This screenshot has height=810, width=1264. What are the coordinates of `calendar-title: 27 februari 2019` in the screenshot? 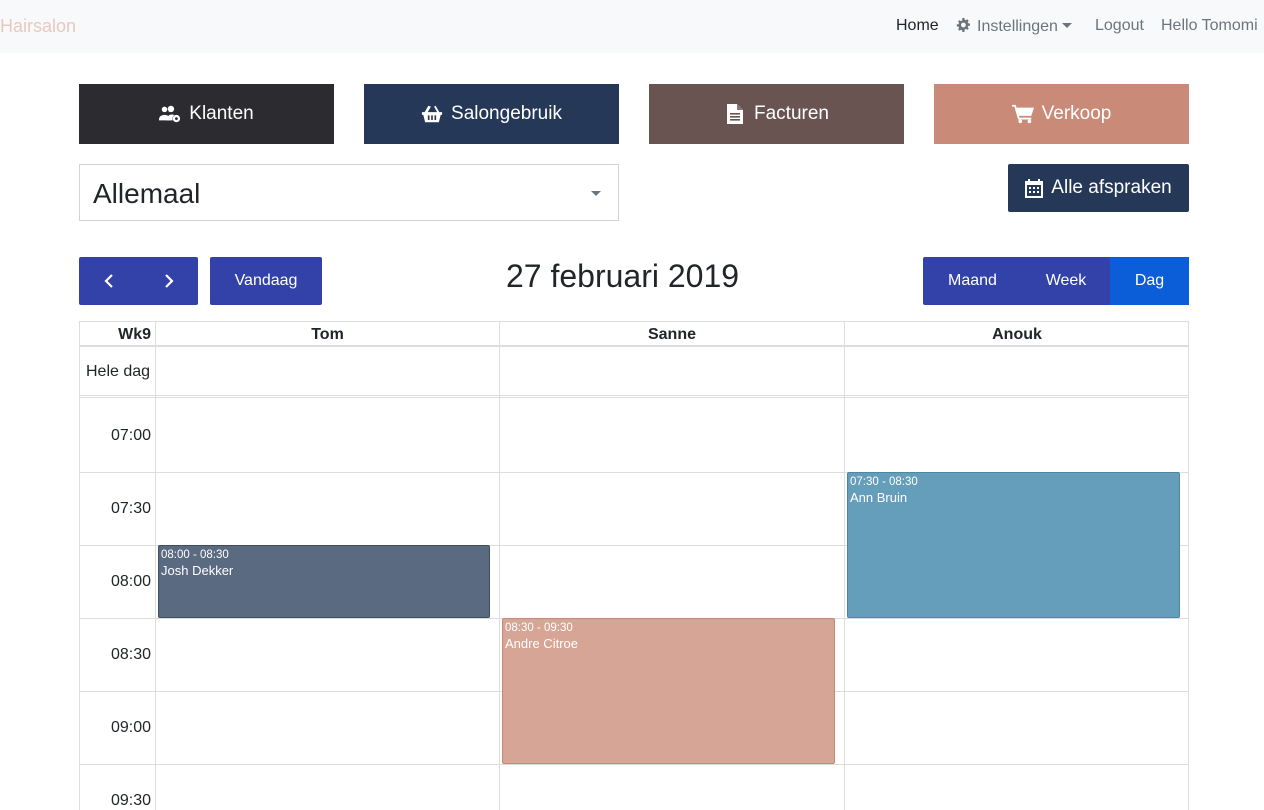 It's located at (622, 276).